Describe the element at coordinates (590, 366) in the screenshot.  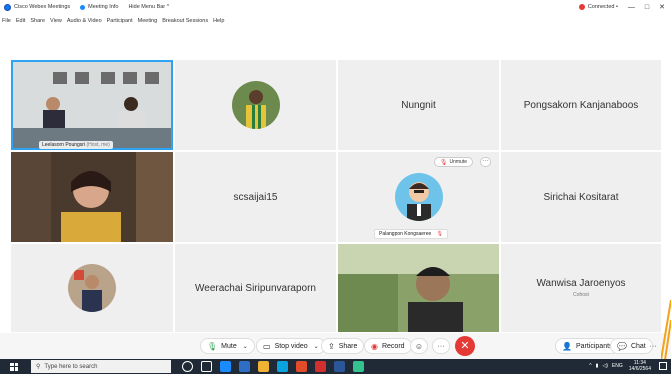
I see `chevron-up-icon: ^` at that location.